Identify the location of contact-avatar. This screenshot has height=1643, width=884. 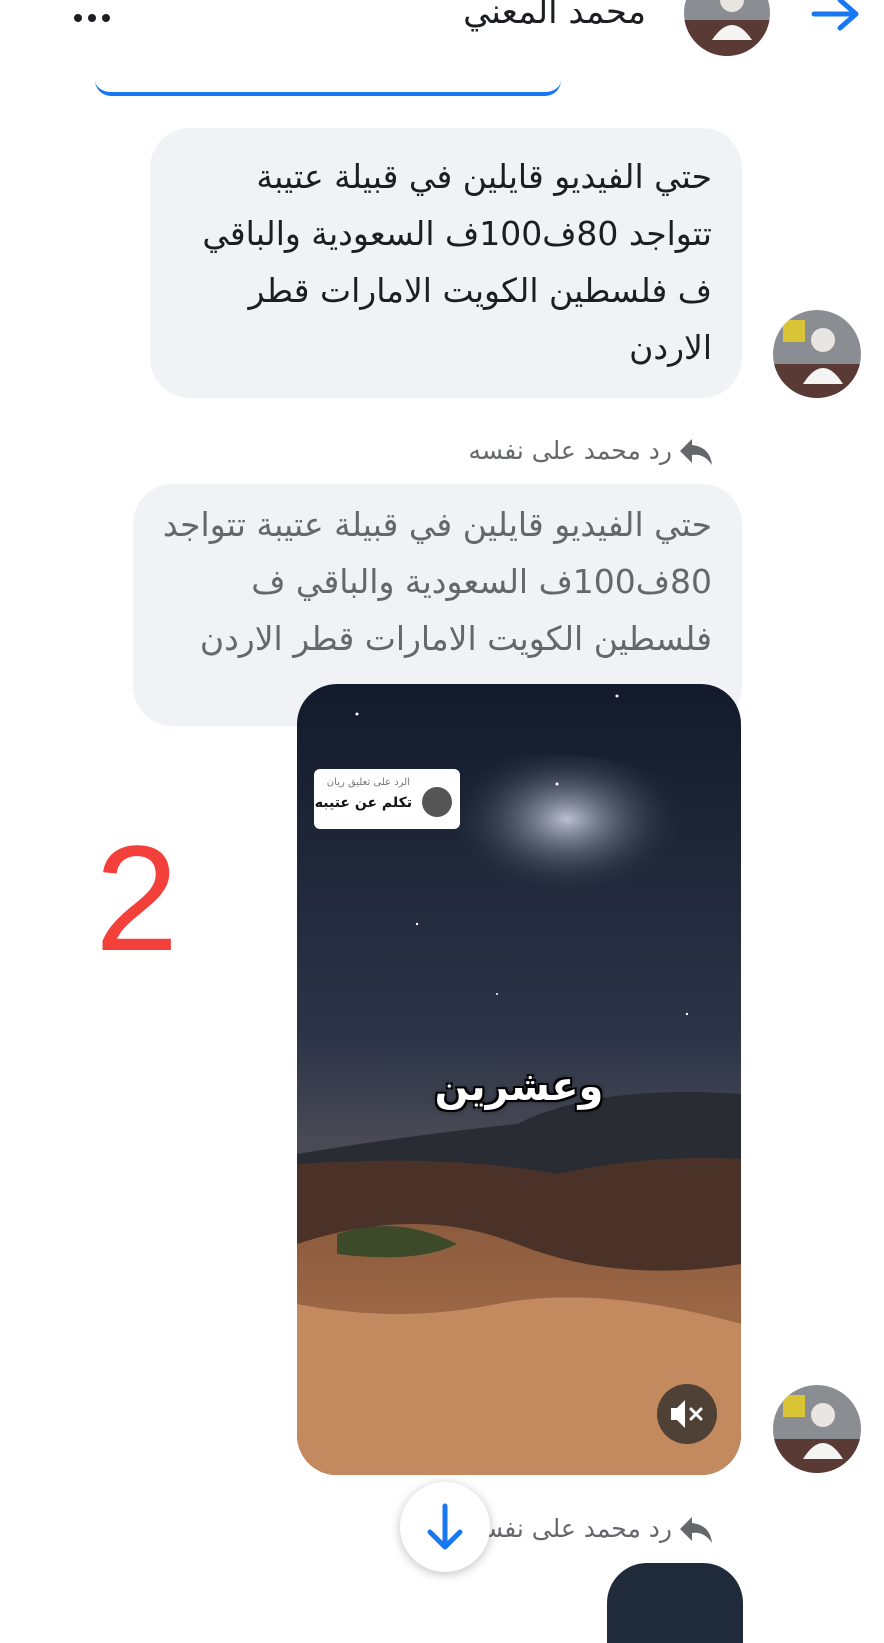
(727, 28).